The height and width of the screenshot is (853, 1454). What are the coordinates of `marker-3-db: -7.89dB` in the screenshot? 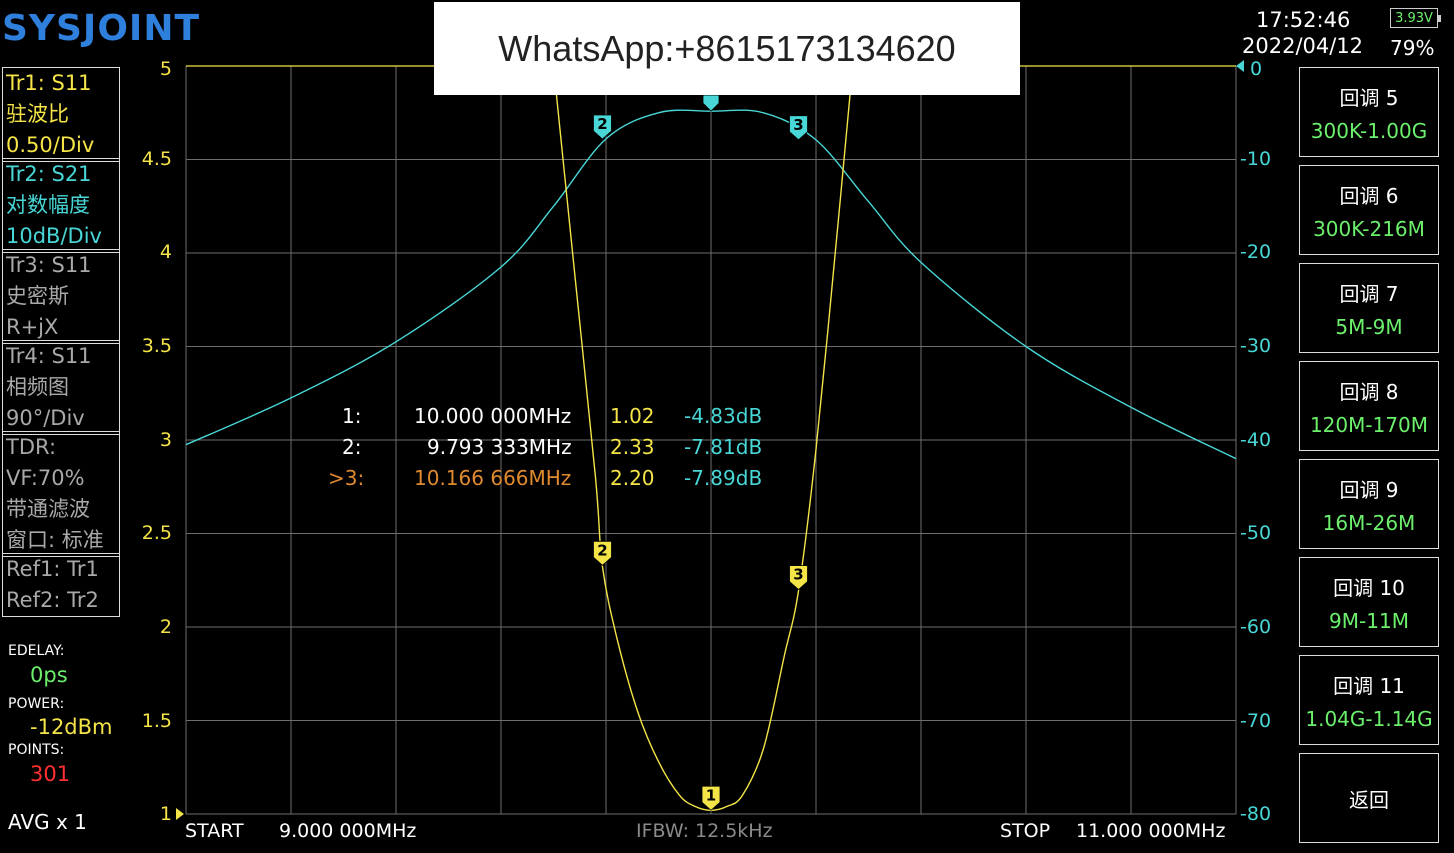 It's located at (723, 478).